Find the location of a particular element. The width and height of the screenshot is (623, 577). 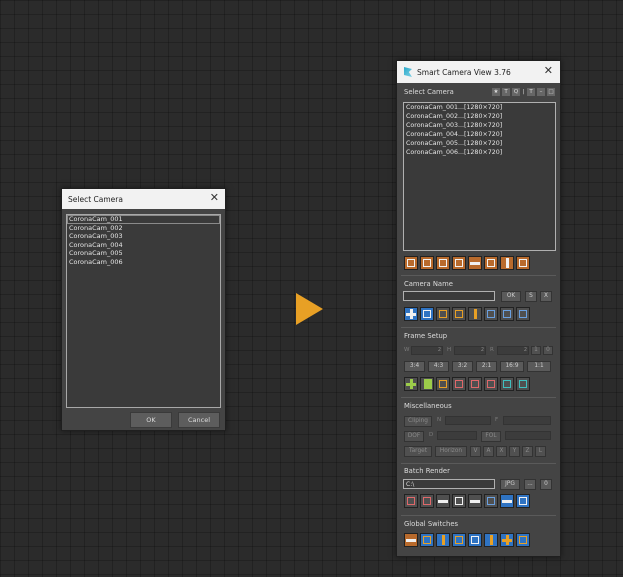

dof-button: DOF is located at coordinates (414, 436).